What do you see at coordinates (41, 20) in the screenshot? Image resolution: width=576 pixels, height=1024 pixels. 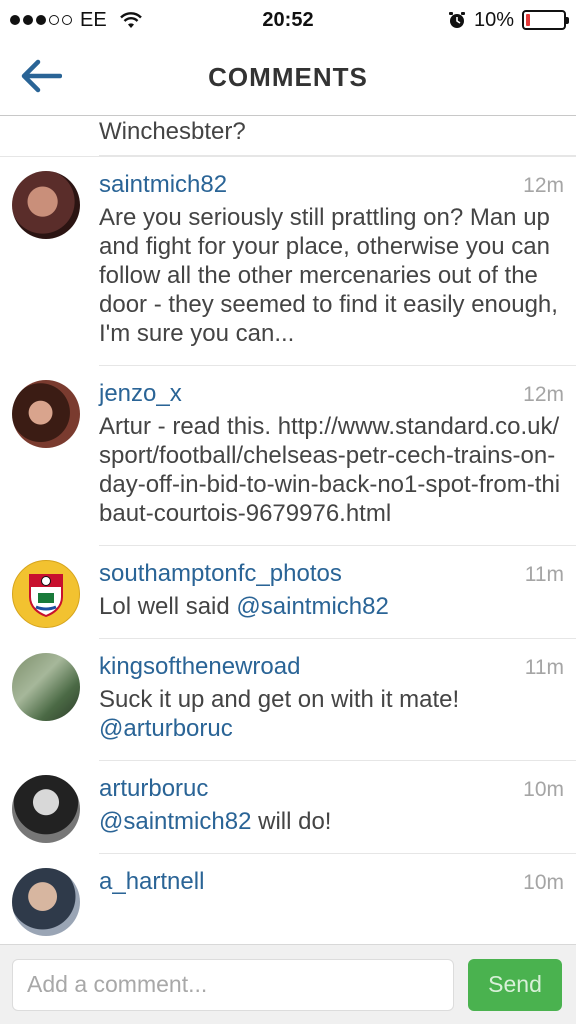 I see `signal-strength-icon` at bounding box center [41, 20].